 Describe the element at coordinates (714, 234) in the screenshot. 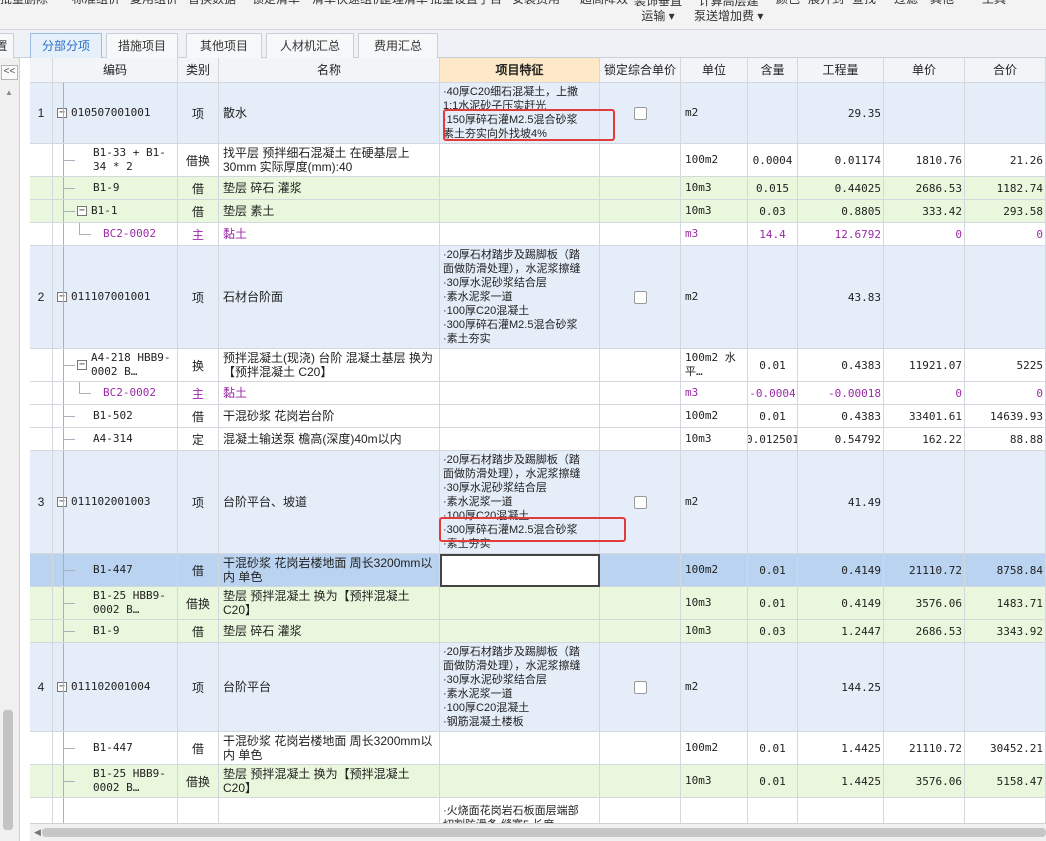

I see `unit-cell: m3` at that location.